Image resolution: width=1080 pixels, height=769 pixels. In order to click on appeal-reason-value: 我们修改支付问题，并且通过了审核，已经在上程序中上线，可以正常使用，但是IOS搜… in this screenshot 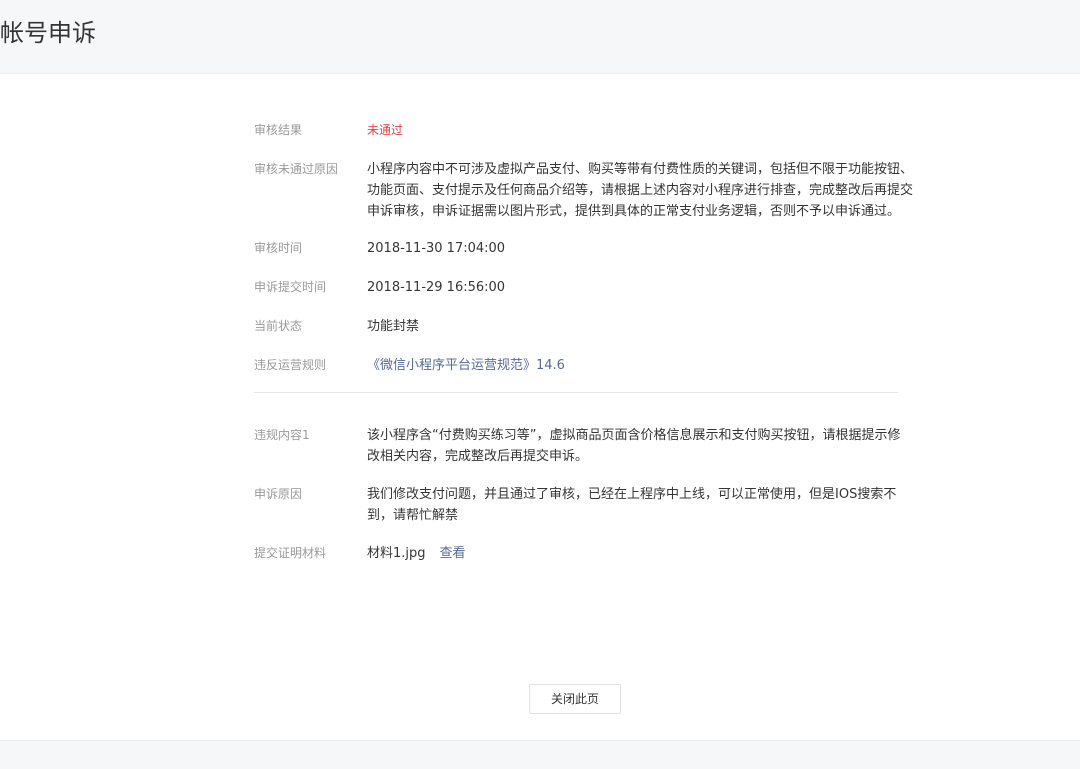, I will do `click(632, 505)`.